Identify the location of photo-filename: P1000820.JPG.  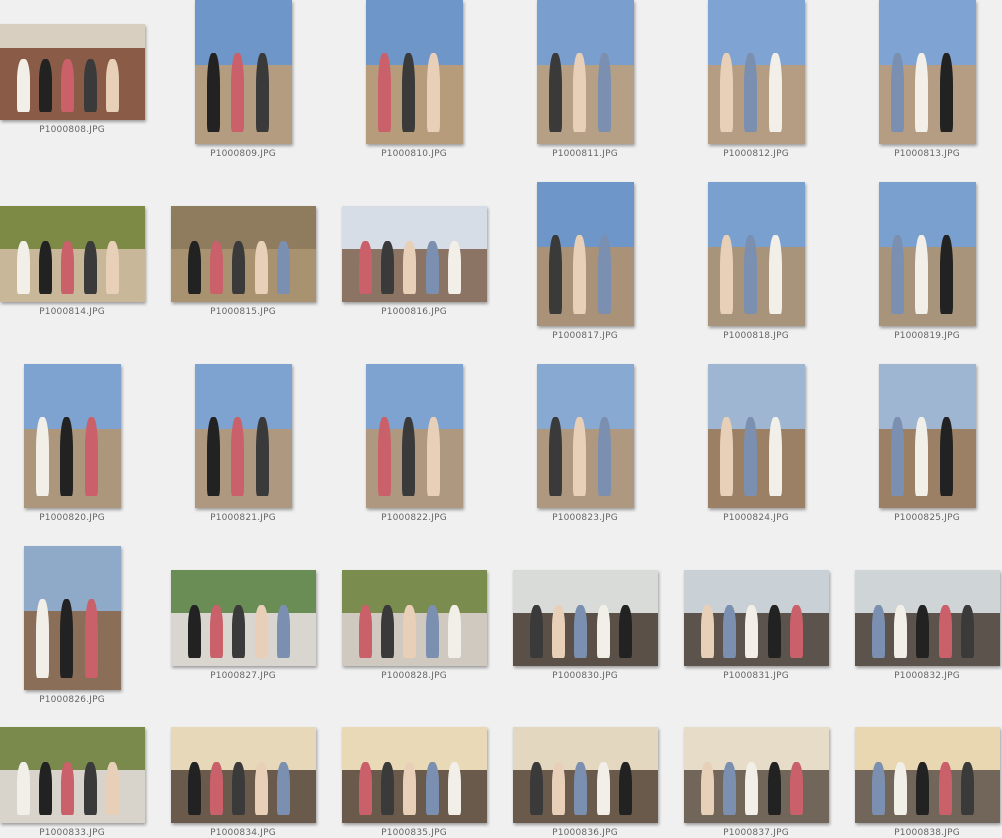
(72, 518).